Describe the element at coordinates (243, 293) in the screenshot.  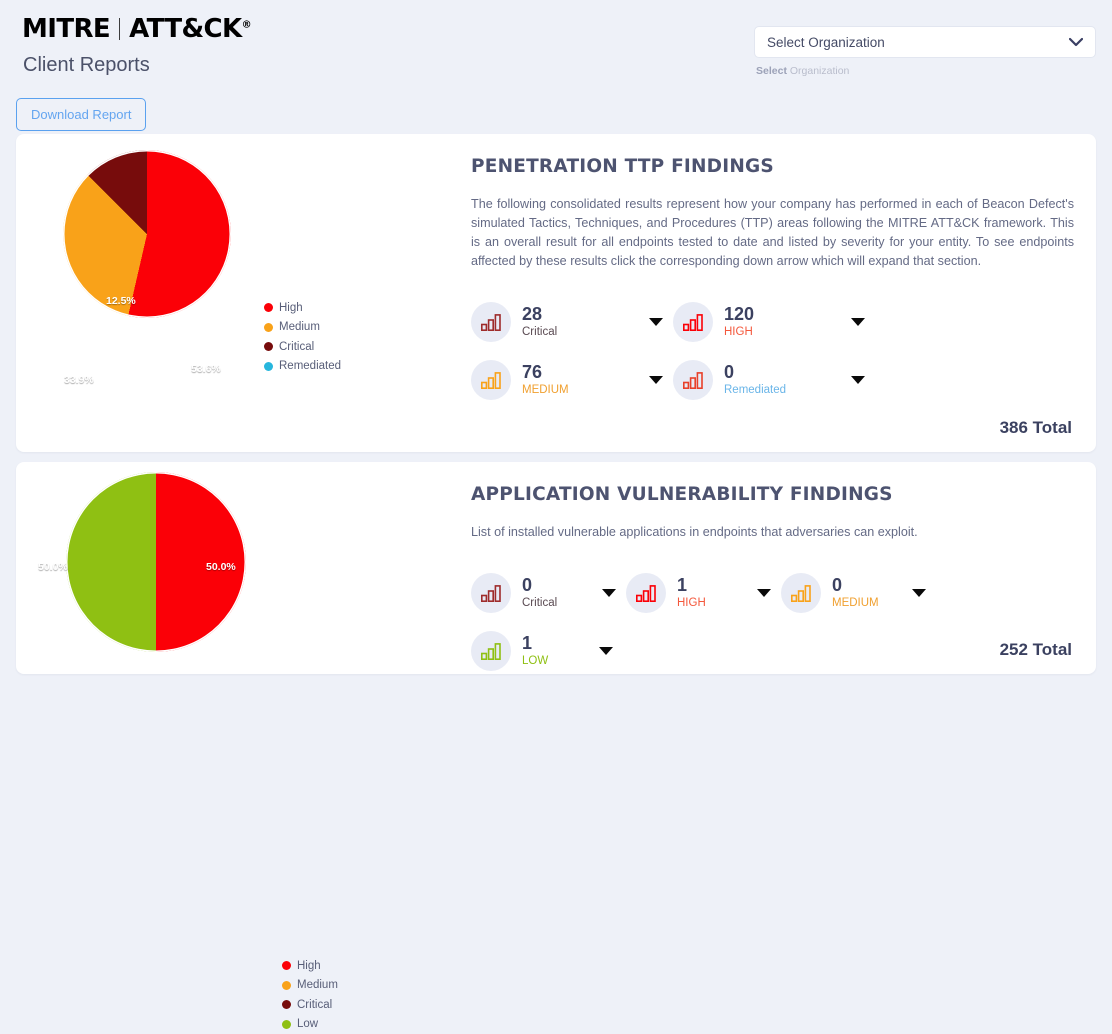
I see `ttp-chart-column: 12.5% 53.6% 33.9% High Medium Critical` at that location.